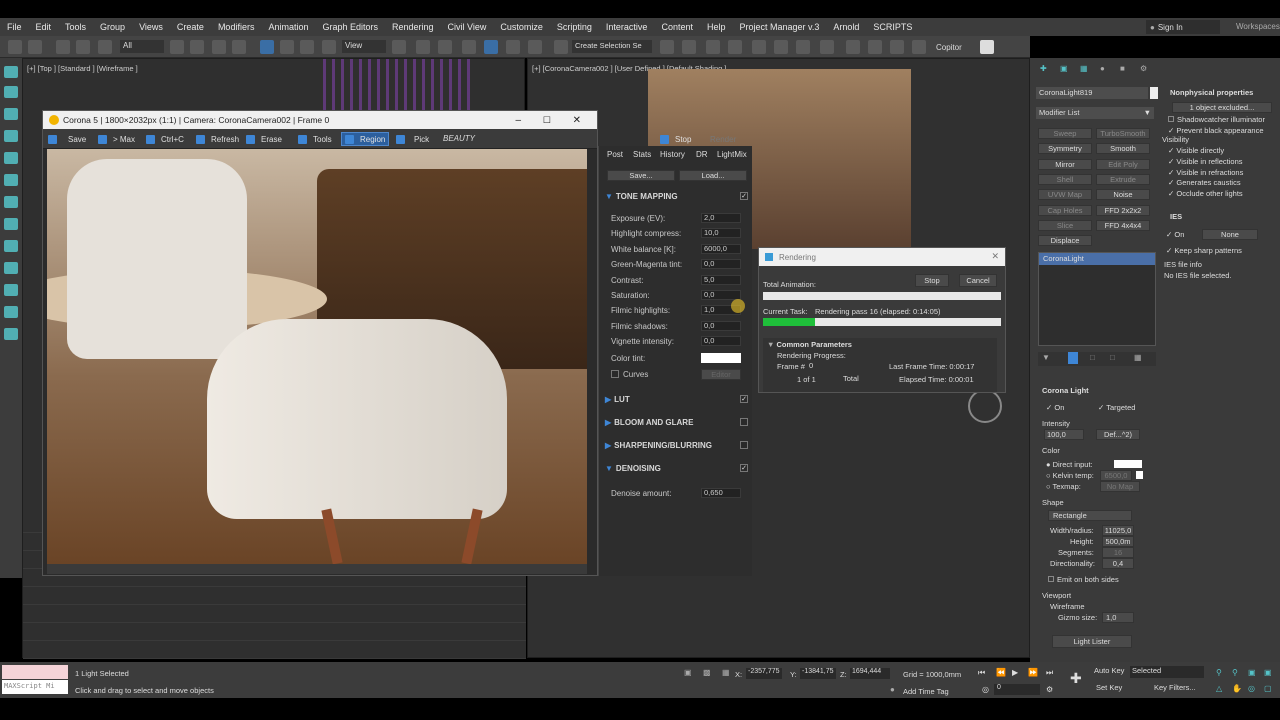  I want to click on menu-views: Views, so click(151, 27).